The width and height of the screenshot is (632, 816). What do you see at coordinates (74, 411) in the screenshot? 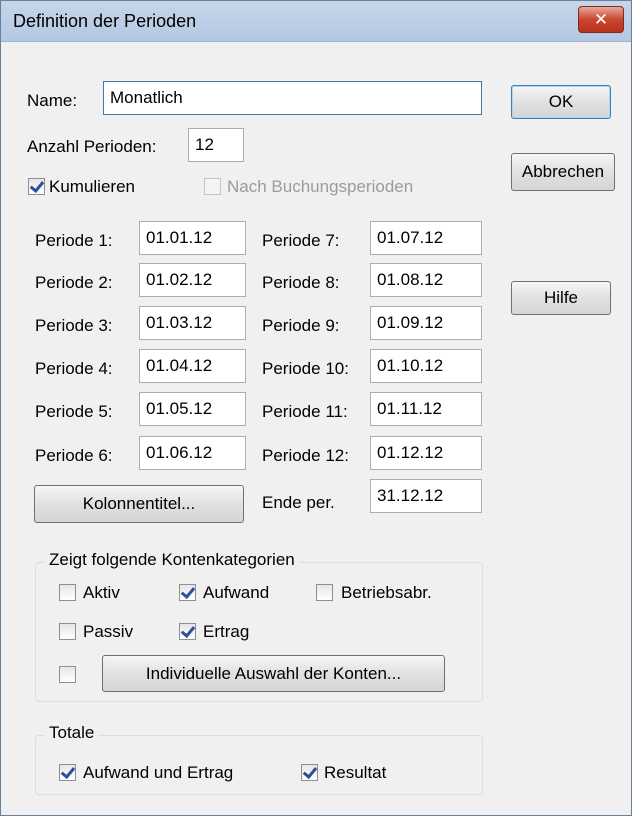
I see `period-5-label: Periode 5:` at bounding box center [74, 411].